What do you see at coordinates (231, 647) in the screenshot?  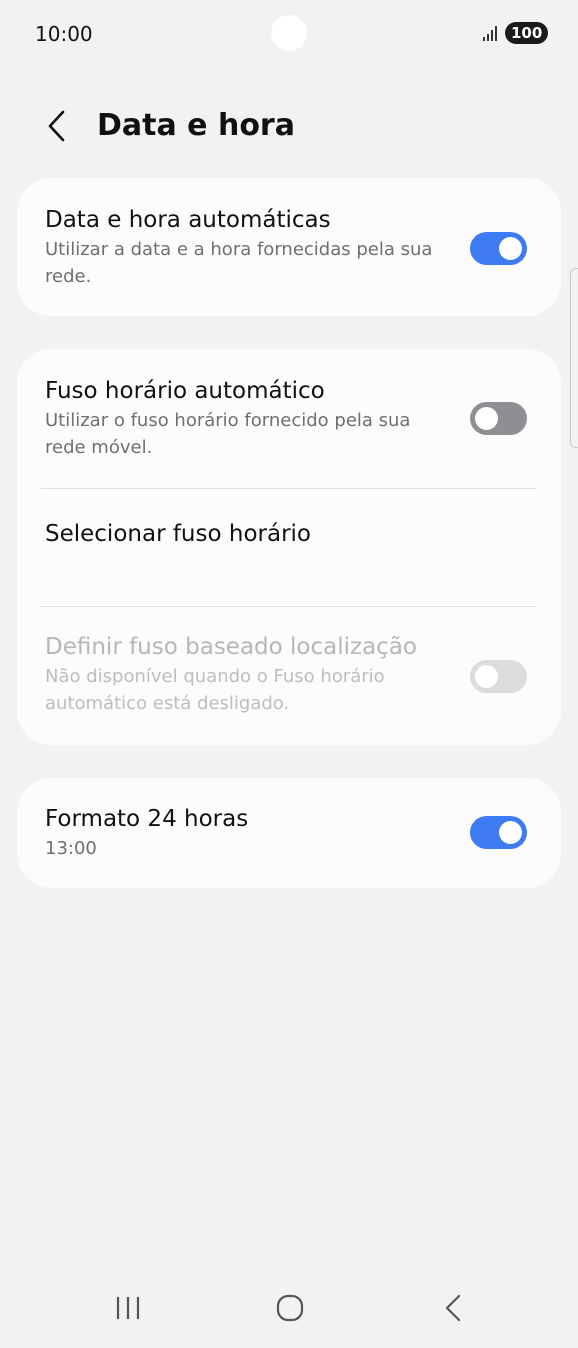 I see `location-timezone-title: Definir fuso baseado localização` at bounding box center [231, 647].